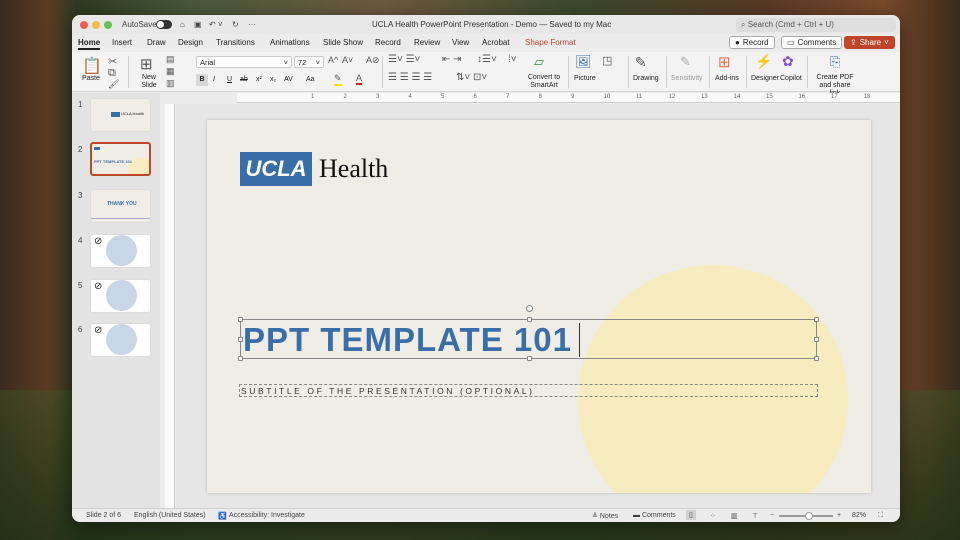 Image resolution: width=960 pixels, height=540 pixels. What do you see at coordinates (244, 80) in the screenshot?
I see `strikethrough-button: ab` at bounding box center [244, 80].